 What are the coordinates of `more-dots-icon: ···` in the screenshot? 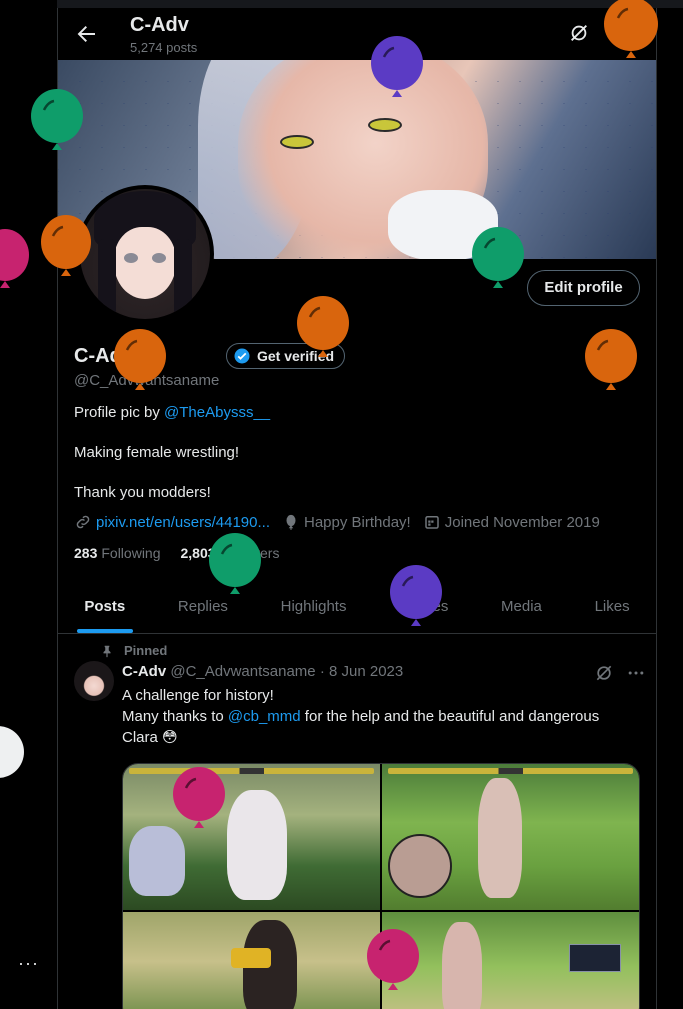 It's located at (28, 963).